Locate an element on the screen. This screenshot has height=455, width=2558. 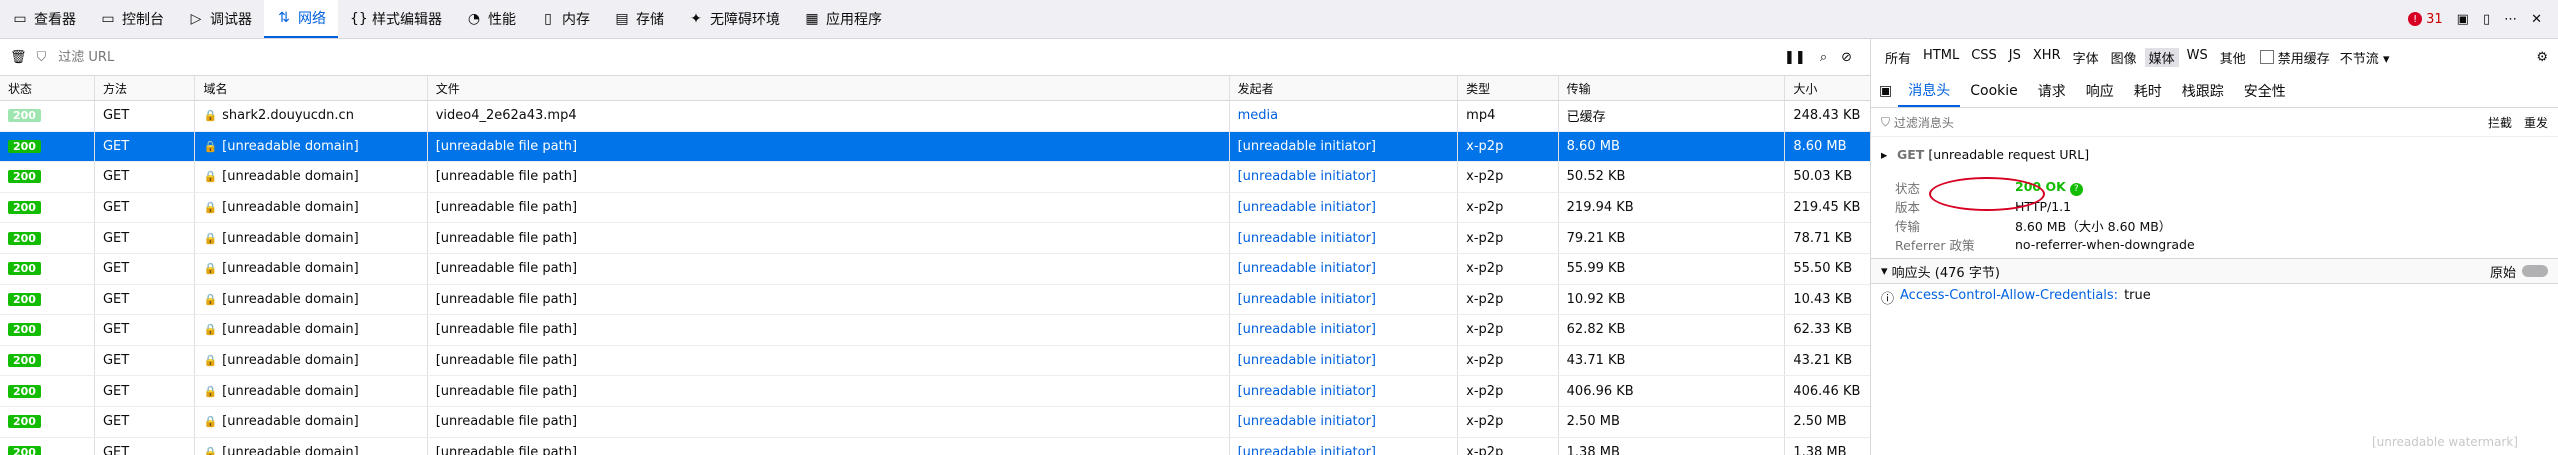
header-filter-input: 过滤消息头 is located at coordinates (1924, 122).